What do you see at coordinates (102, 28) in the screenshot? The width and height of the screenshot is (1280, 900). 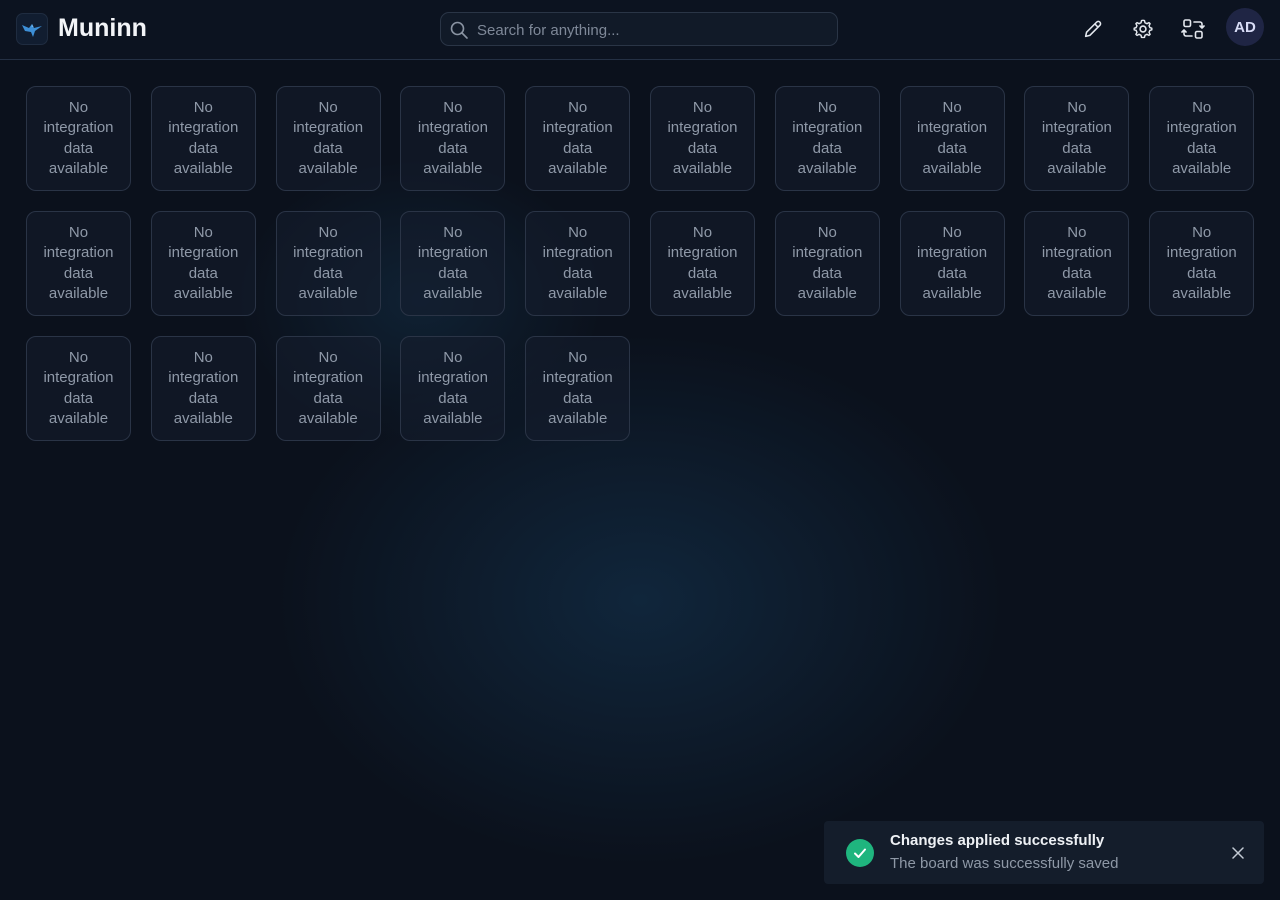 I see `app-title: Muninn` at bounding box center [102, 28].